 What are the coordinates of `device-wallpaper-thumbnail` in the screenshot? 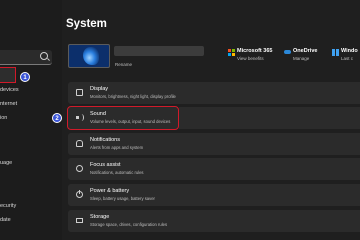 It's located at (89, 56).